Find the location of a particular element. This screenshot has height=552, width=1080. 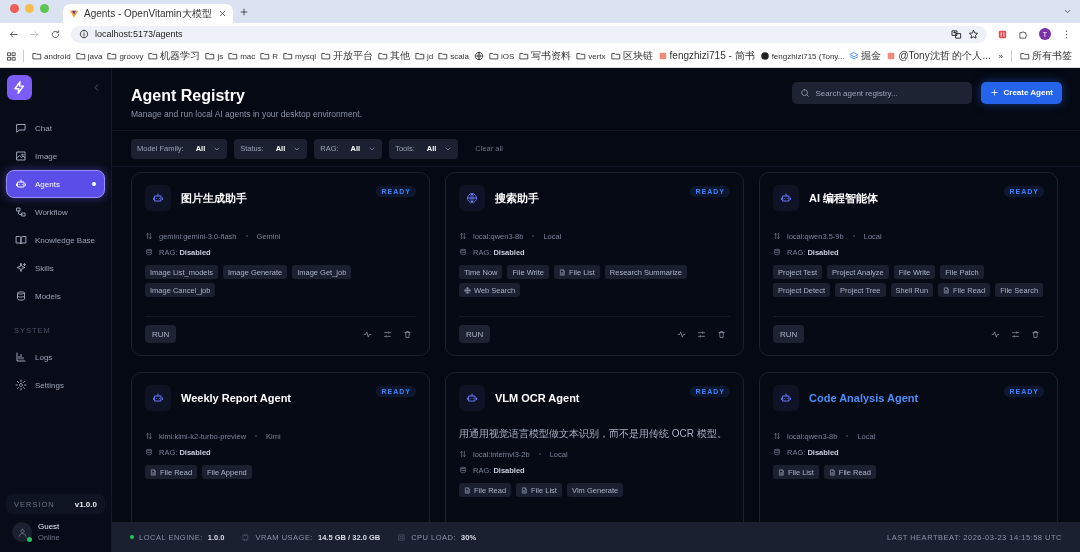

address-field: localhost:5173/agents is located at coordinates (529, 34).